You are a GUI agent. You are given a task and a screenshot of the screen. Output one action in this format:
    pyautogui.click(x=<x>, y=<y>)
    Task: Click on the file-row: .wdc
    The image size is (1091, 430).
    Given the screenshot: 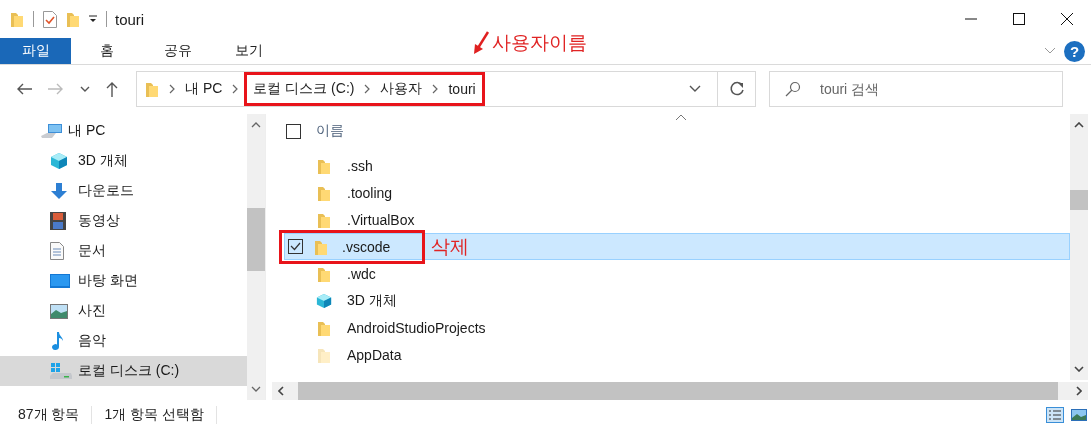 What is the action you would take?
    pyautogui.click(x=671, y=273)
    